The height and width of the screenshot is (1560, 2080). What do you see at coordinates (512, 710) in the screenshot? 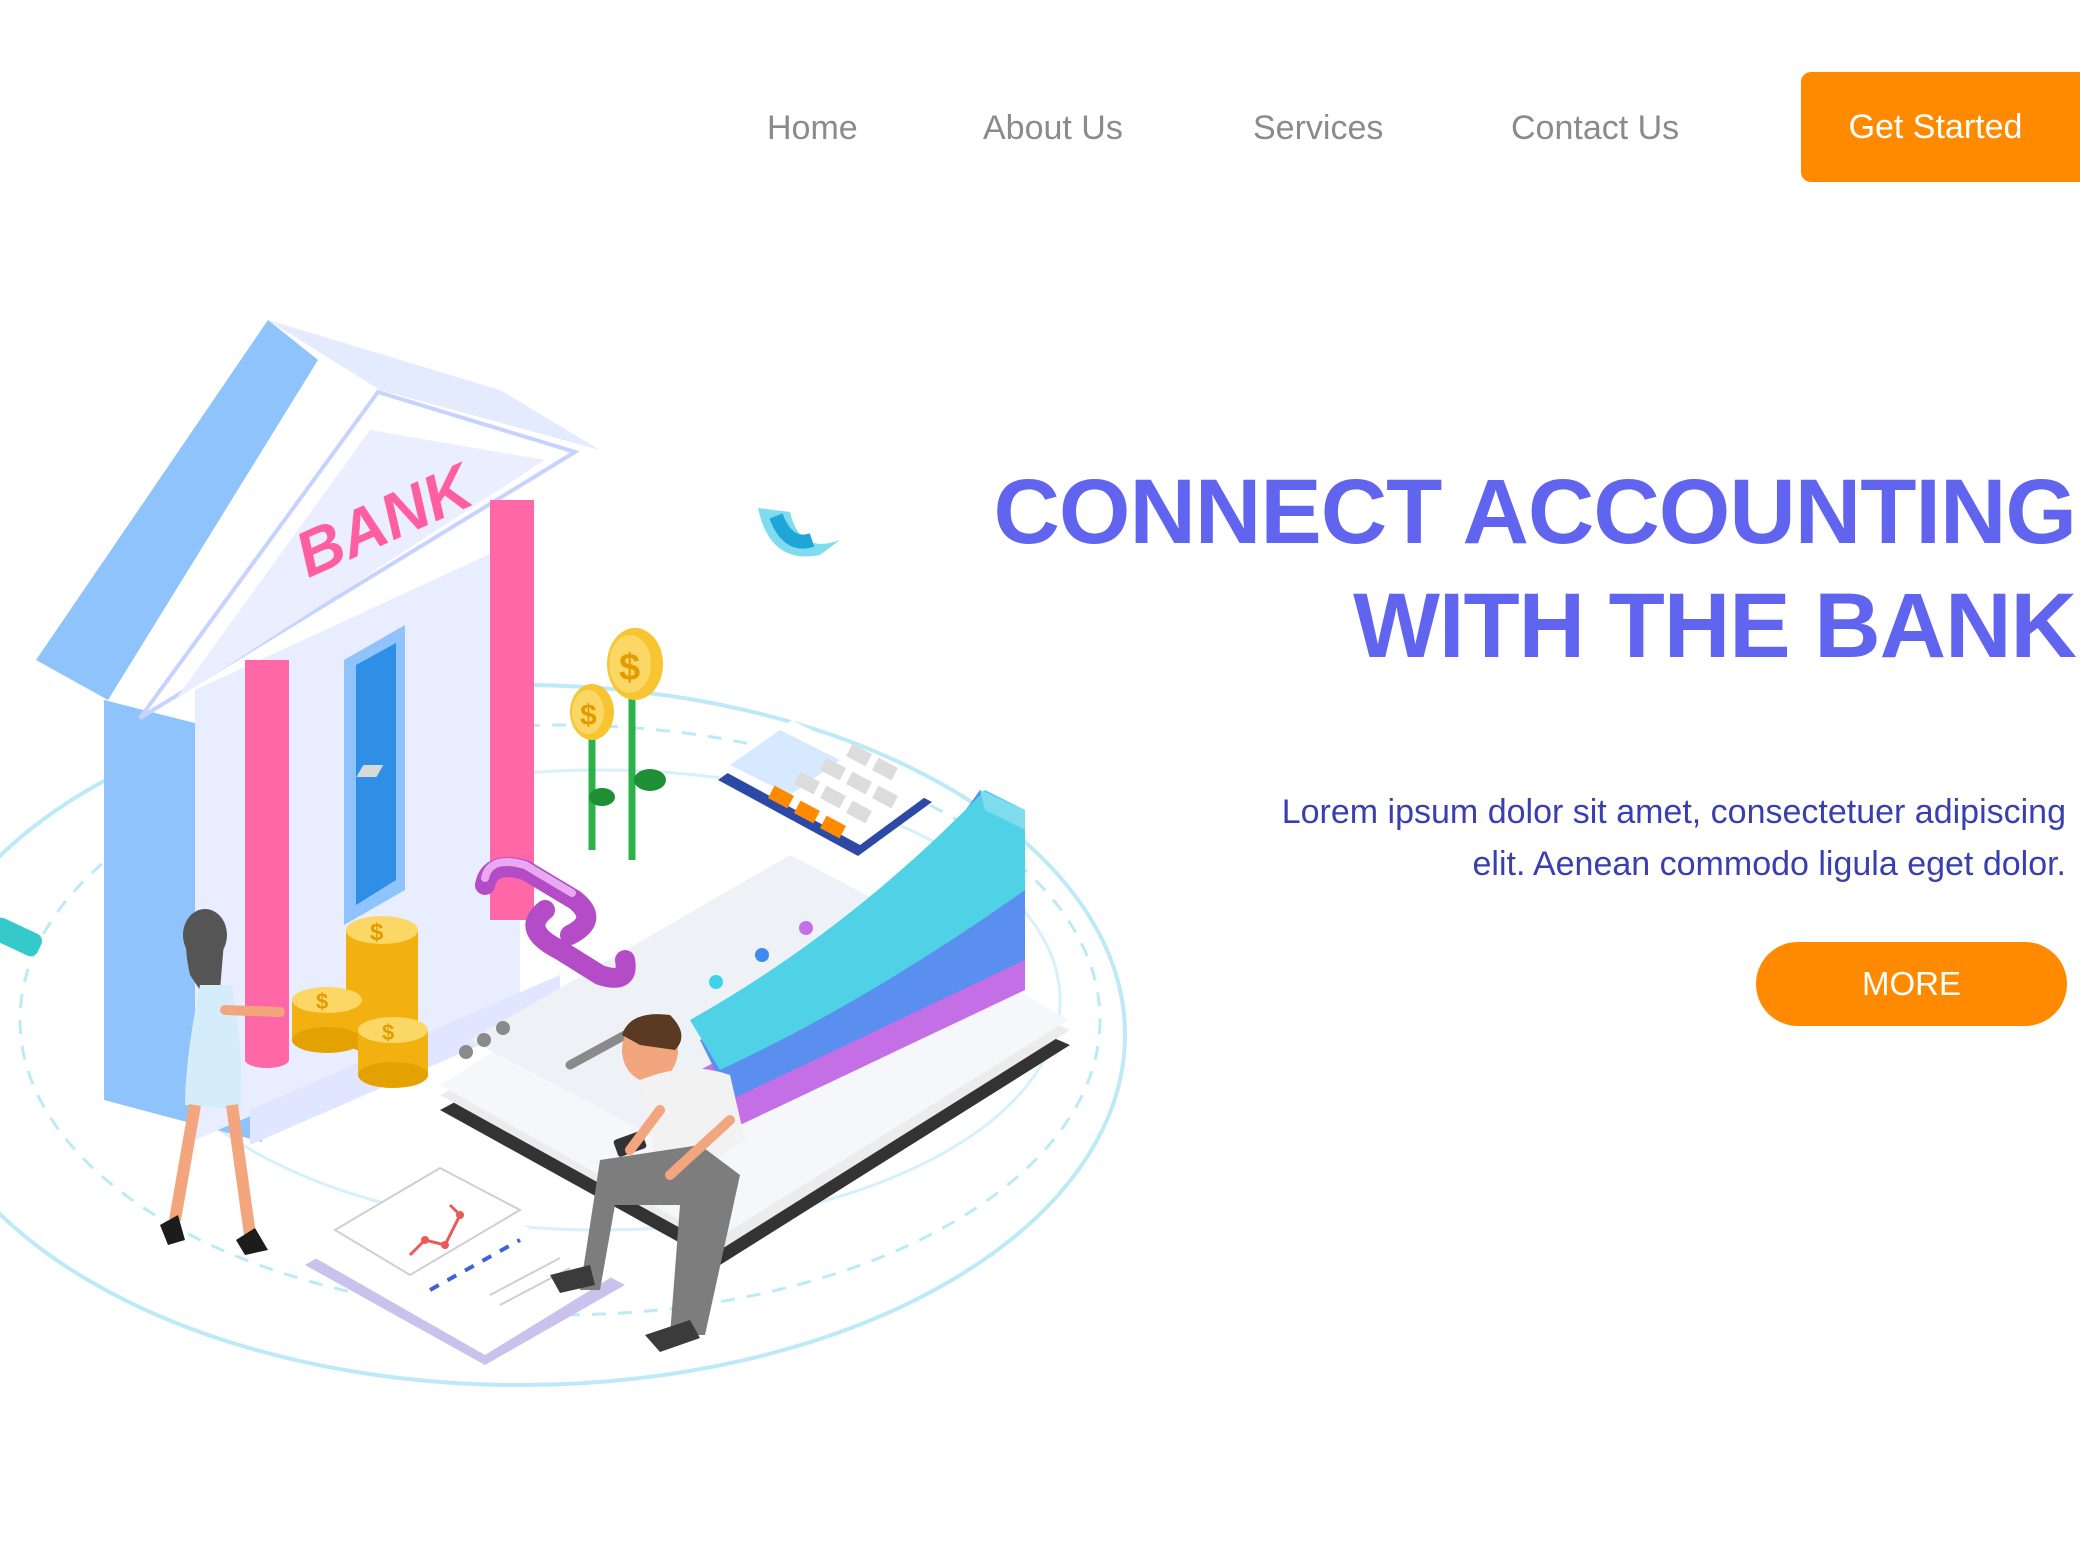
I see `bank-pillar-right` at bounding box center [512, 710].